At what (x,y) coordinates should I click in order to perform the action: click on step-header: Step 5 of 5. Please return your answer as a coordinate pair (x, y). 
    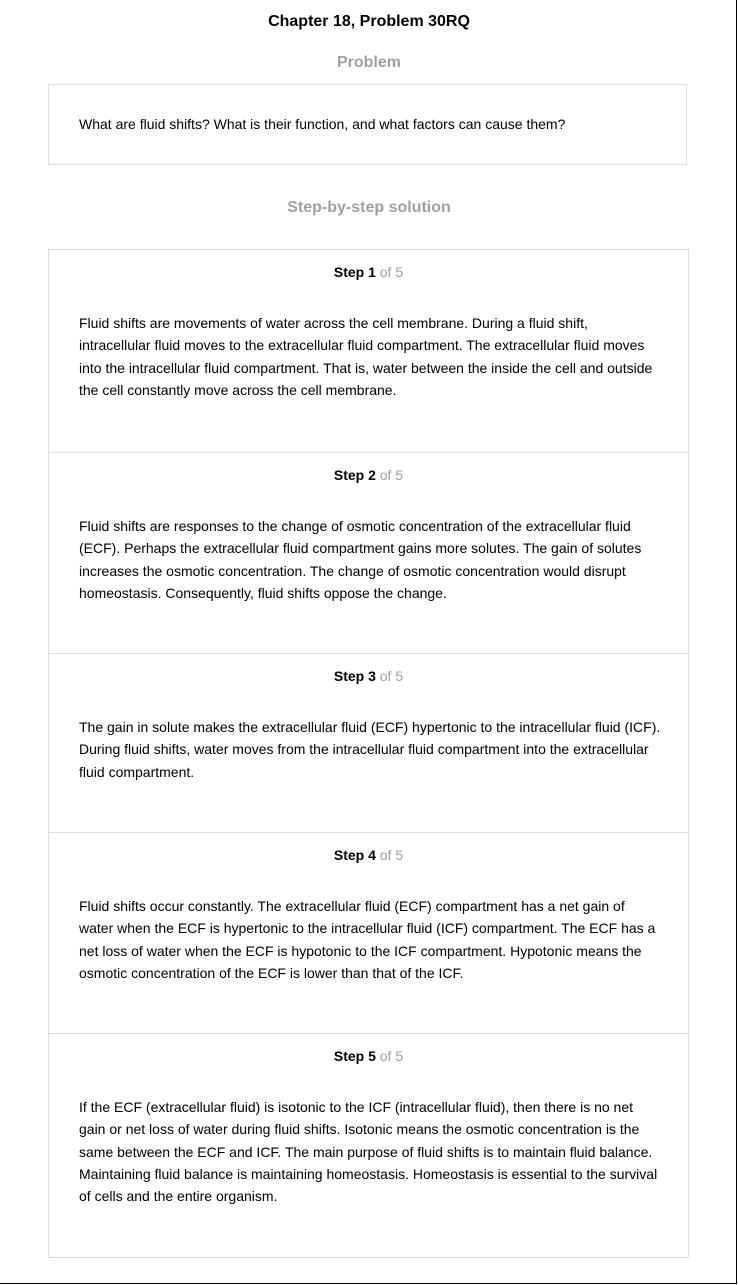
    Looking at the image, I should click on (368, 1056).